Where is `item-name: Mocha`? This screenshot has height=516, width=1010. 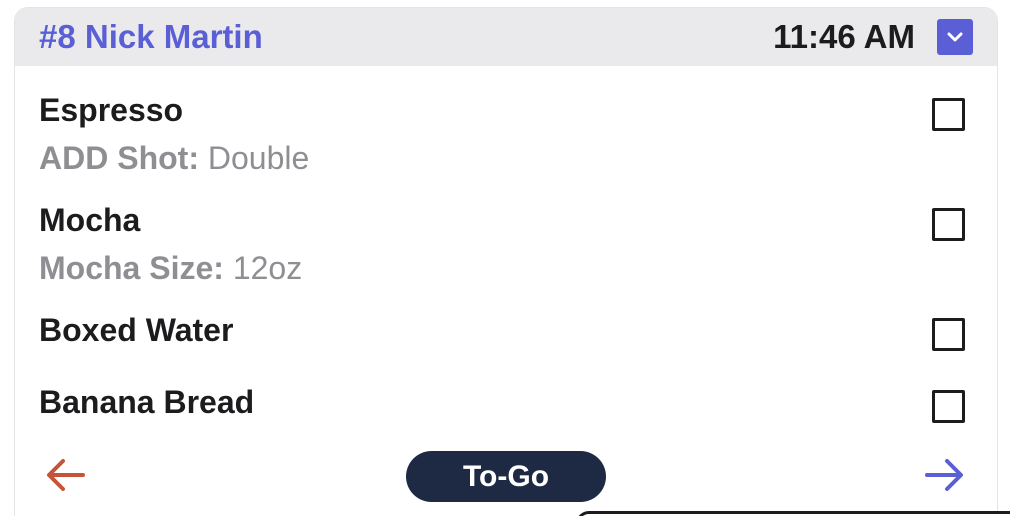
item-name: Mocha is located at coordinates (90, 220).